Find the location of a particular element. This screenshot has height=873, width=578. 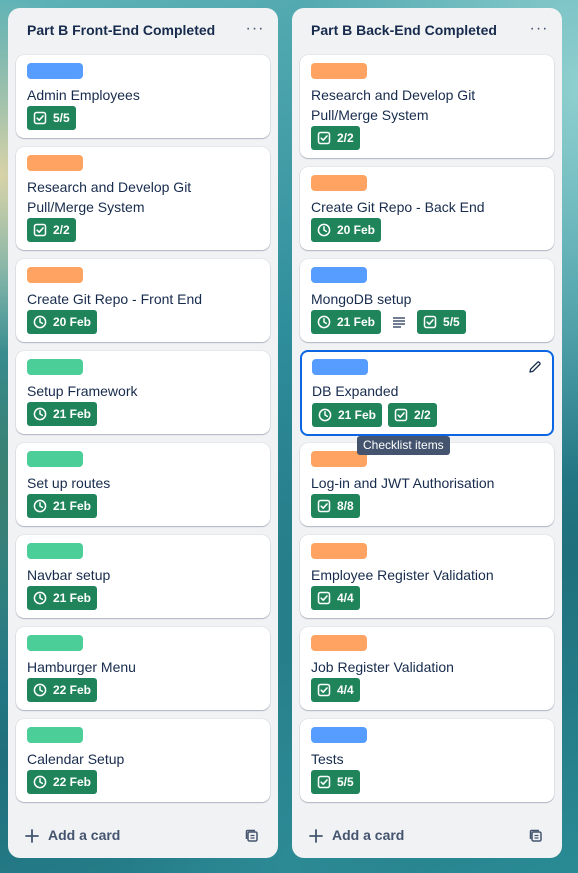

card-badges: 2/2 is located at coordinates (51, 230).